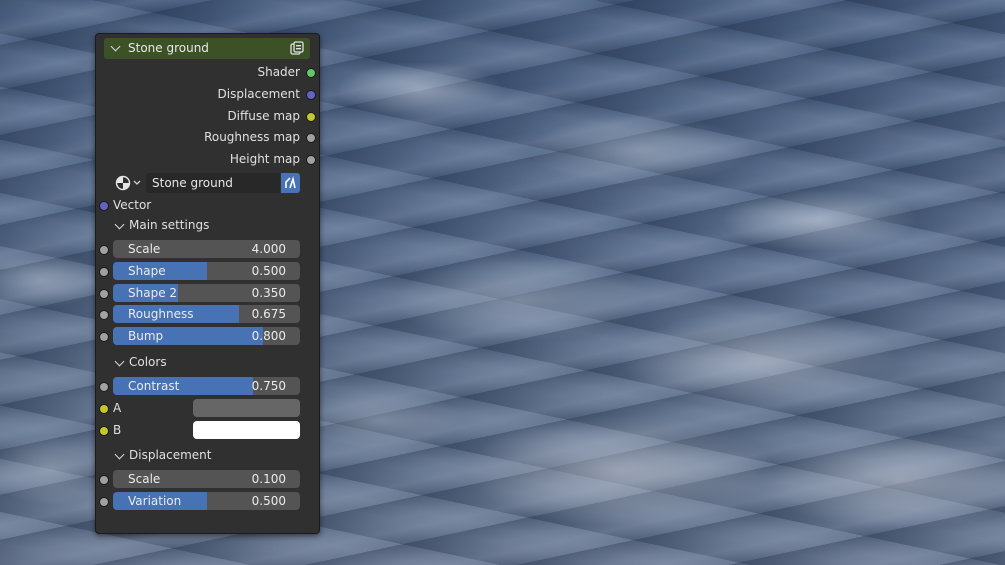  What do you see at coordinates (115, 46) in the screenshot?
I see `collapse-chevron-icon` at bounding box center [115, 46].